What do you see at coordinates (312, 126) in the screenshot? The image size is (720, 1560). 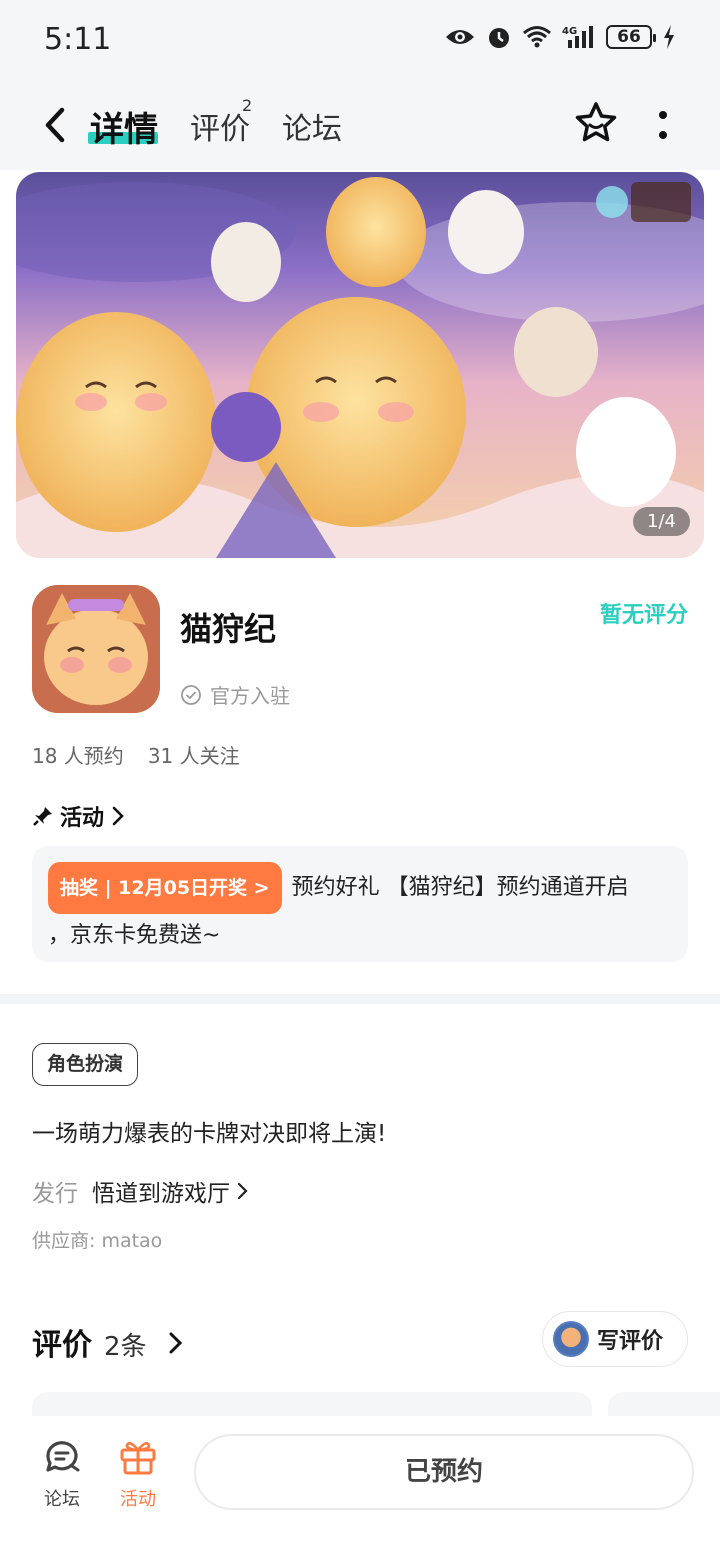 I see `tab-forum: 论坛` at bounding box center [312, 126].